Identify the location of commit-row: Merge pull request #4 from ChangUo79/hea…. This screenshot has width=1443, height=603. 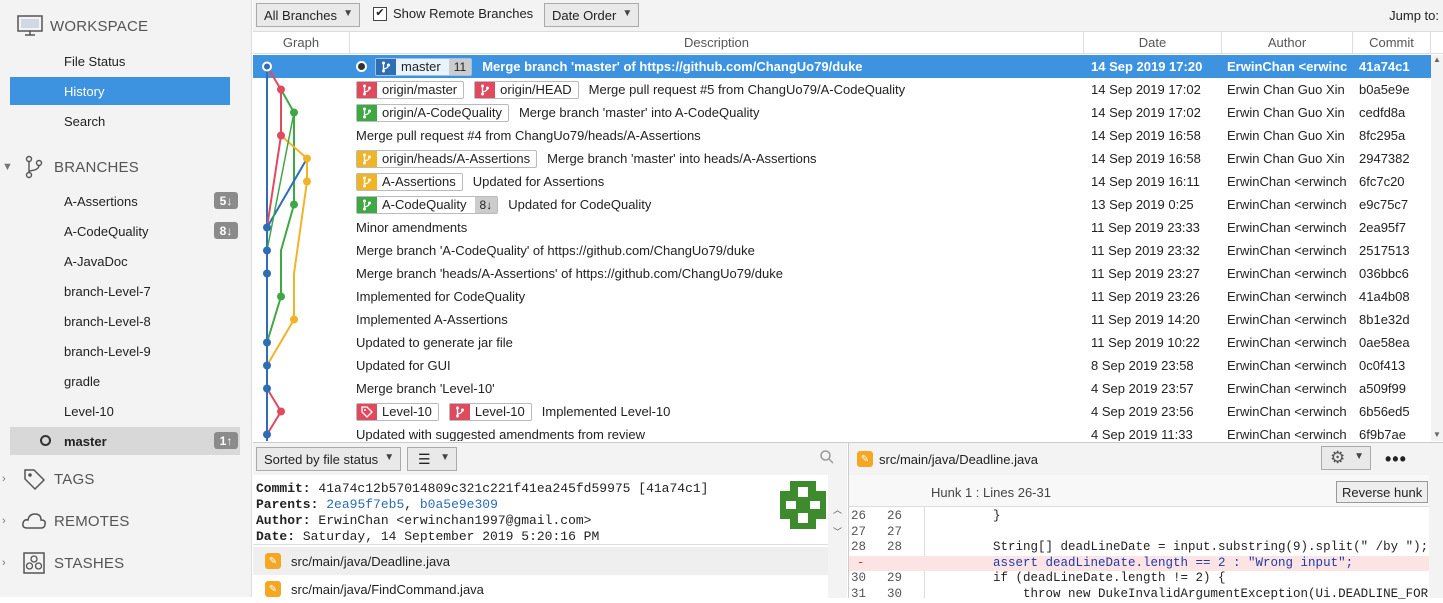
(848, 135).